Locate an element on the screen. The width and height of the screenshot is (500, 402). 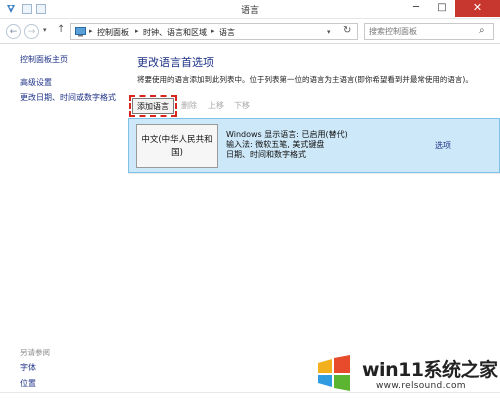
close-button: ✕ is located at coordinates (477, 8).